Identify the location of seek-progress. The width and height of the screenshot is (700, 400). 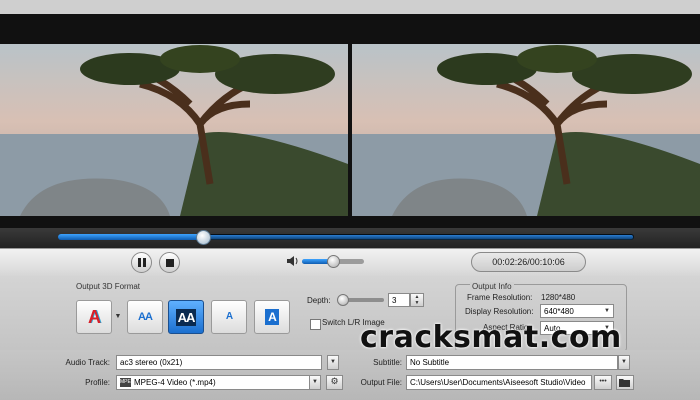
(130, 237).